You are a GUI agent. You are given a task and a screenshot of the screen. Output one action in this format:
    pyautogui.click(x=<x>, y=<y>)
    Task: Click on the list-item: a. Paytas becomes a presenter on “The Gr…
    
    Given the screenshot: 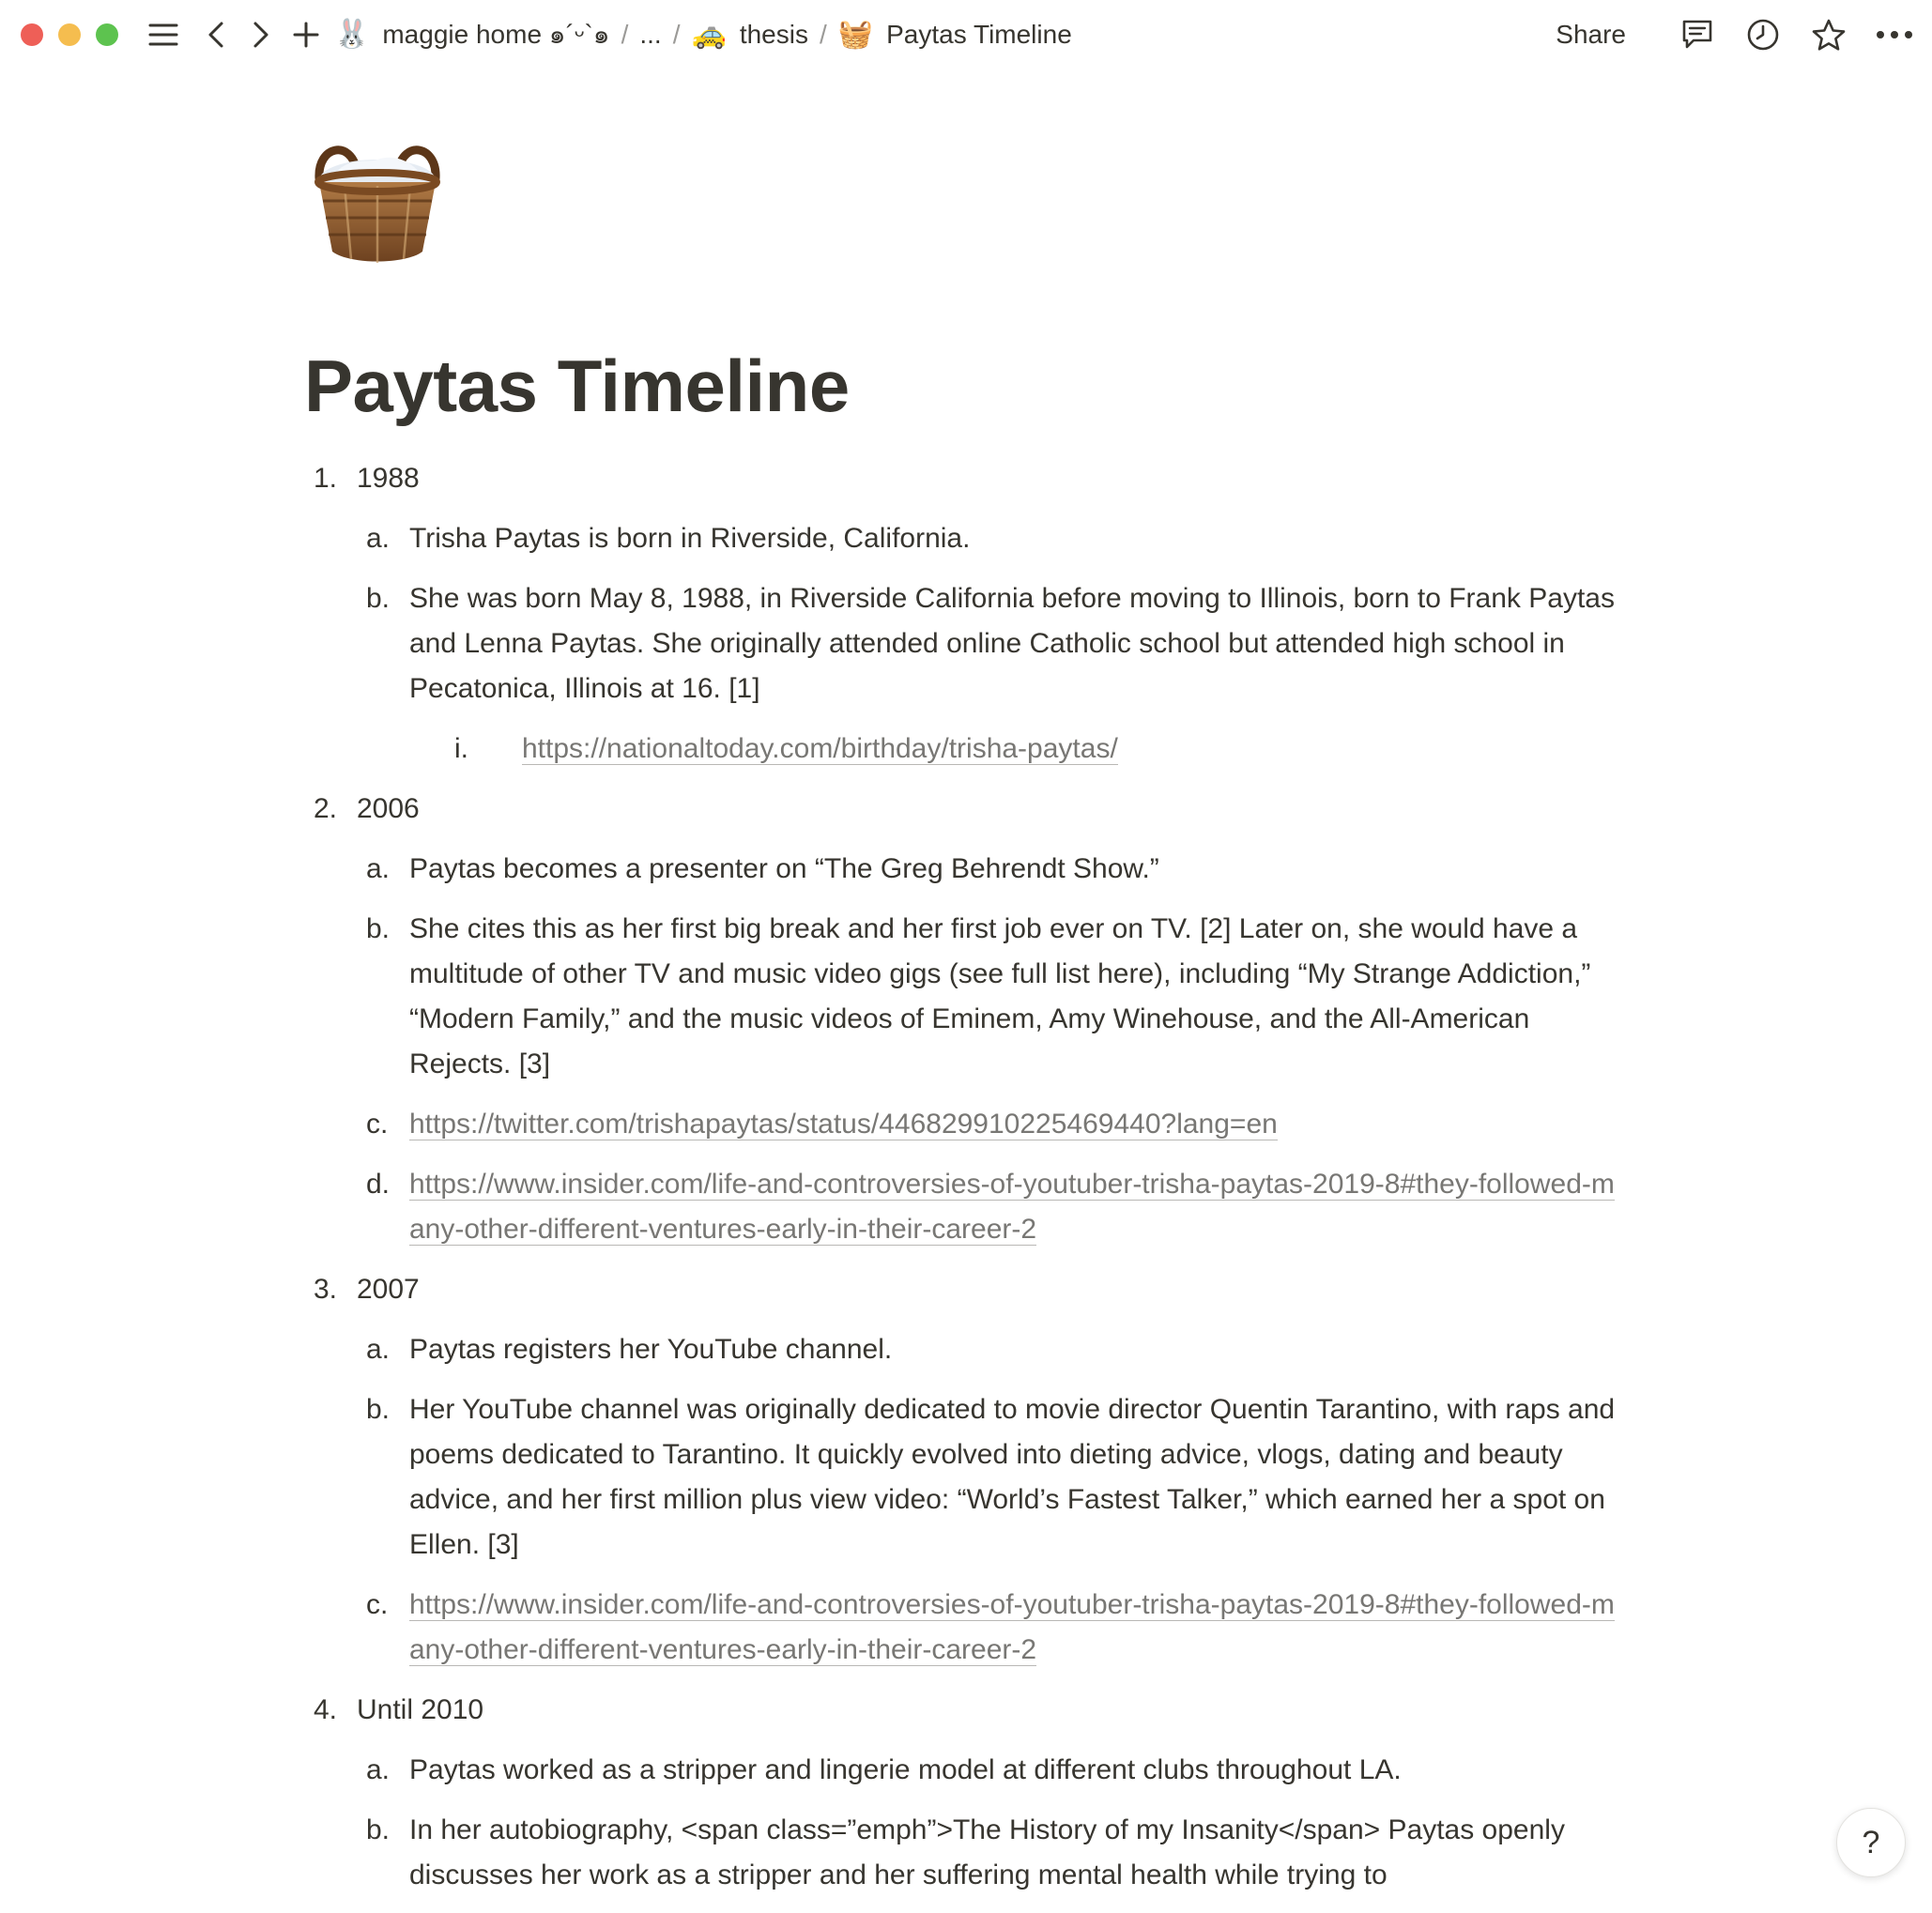 What is the action you would take?
    pyautogui.click(x=961, y=870)
    